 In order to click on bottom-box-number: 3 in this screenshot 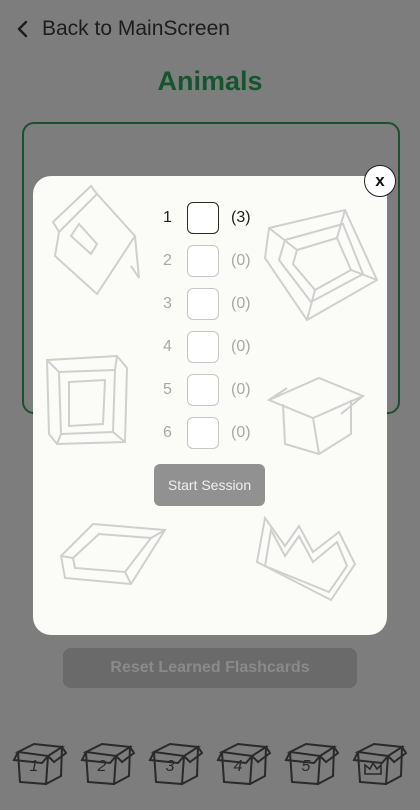, I will do `click(170, 766)`.